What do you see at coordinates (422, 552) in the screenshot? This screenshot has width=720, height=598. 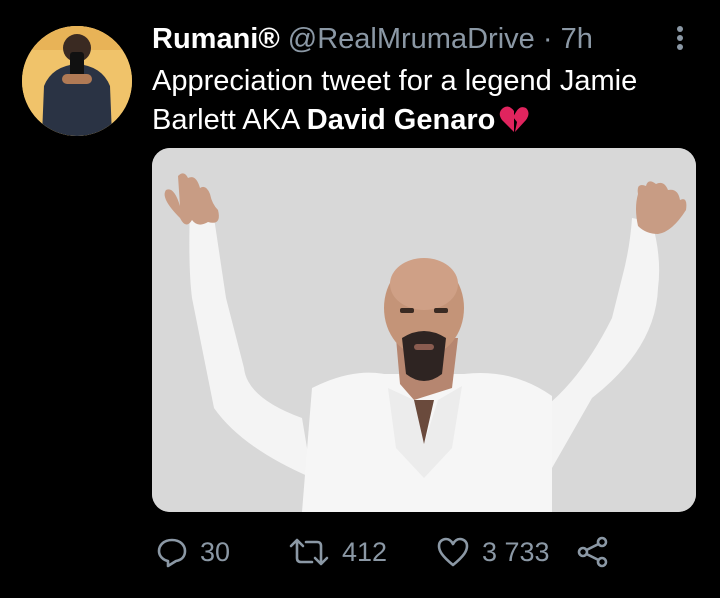 I see `tweet-actions-bar: 30 412 3 733` at bounding box center [422, 552].